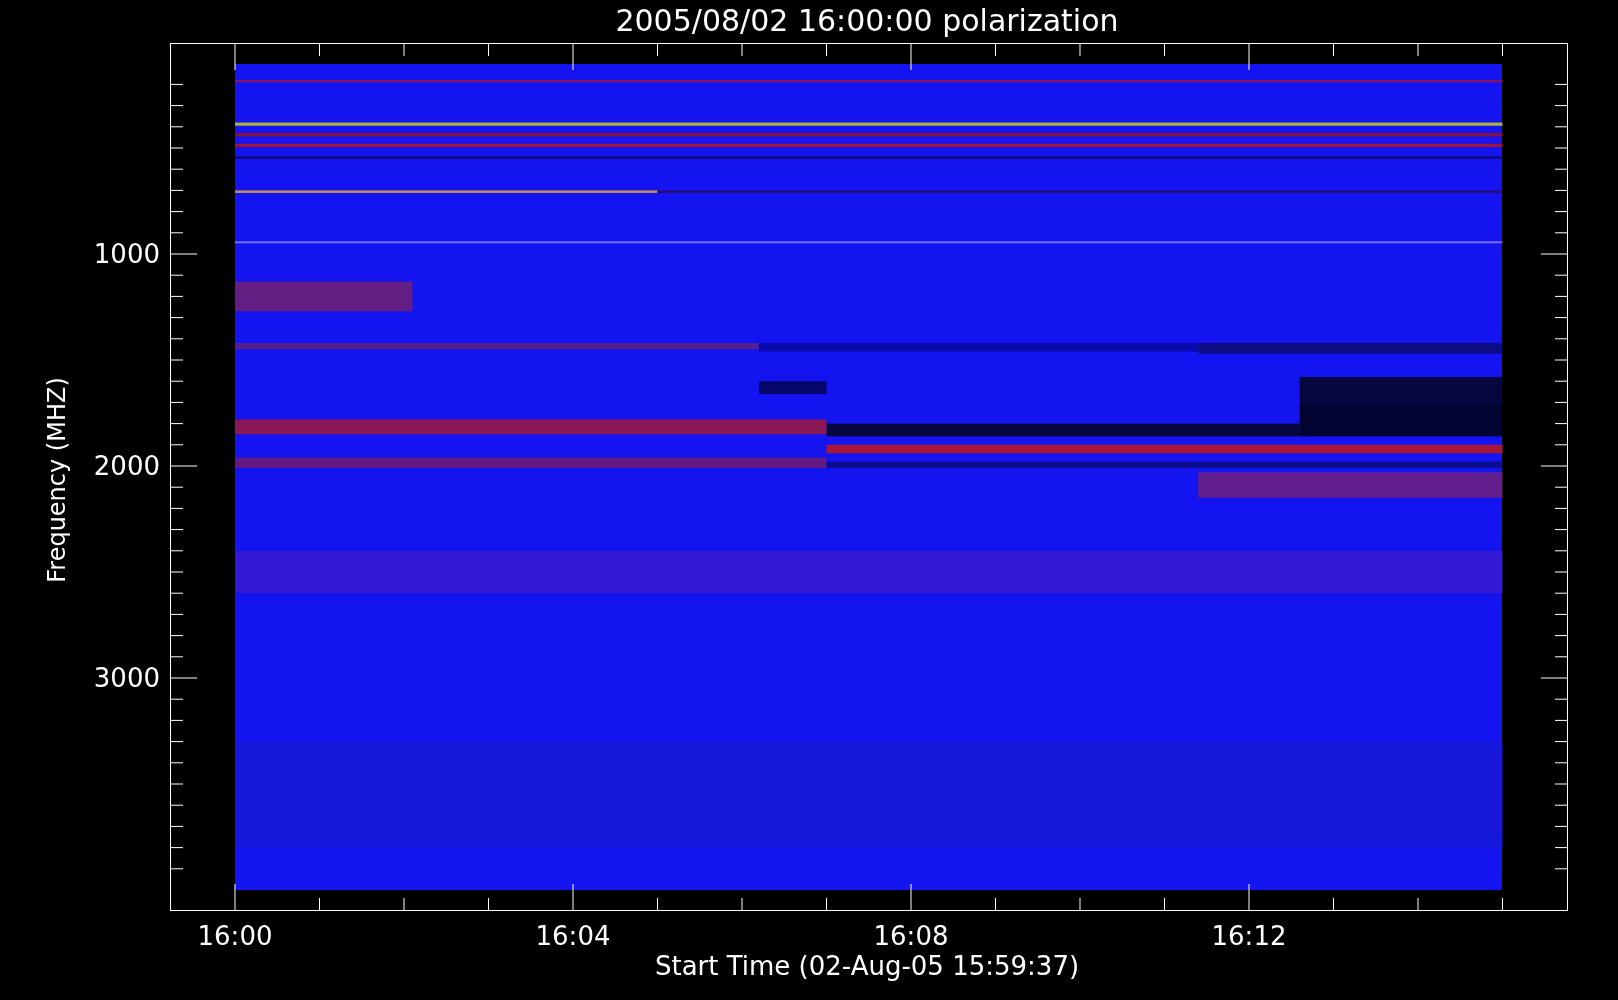 The height and width of the screenshot is (1000, 1618). What do you see at coordinates (911, 936) in the screenshot?
I see `x-tick-label: 16:08` at bounding box center [911, 936].